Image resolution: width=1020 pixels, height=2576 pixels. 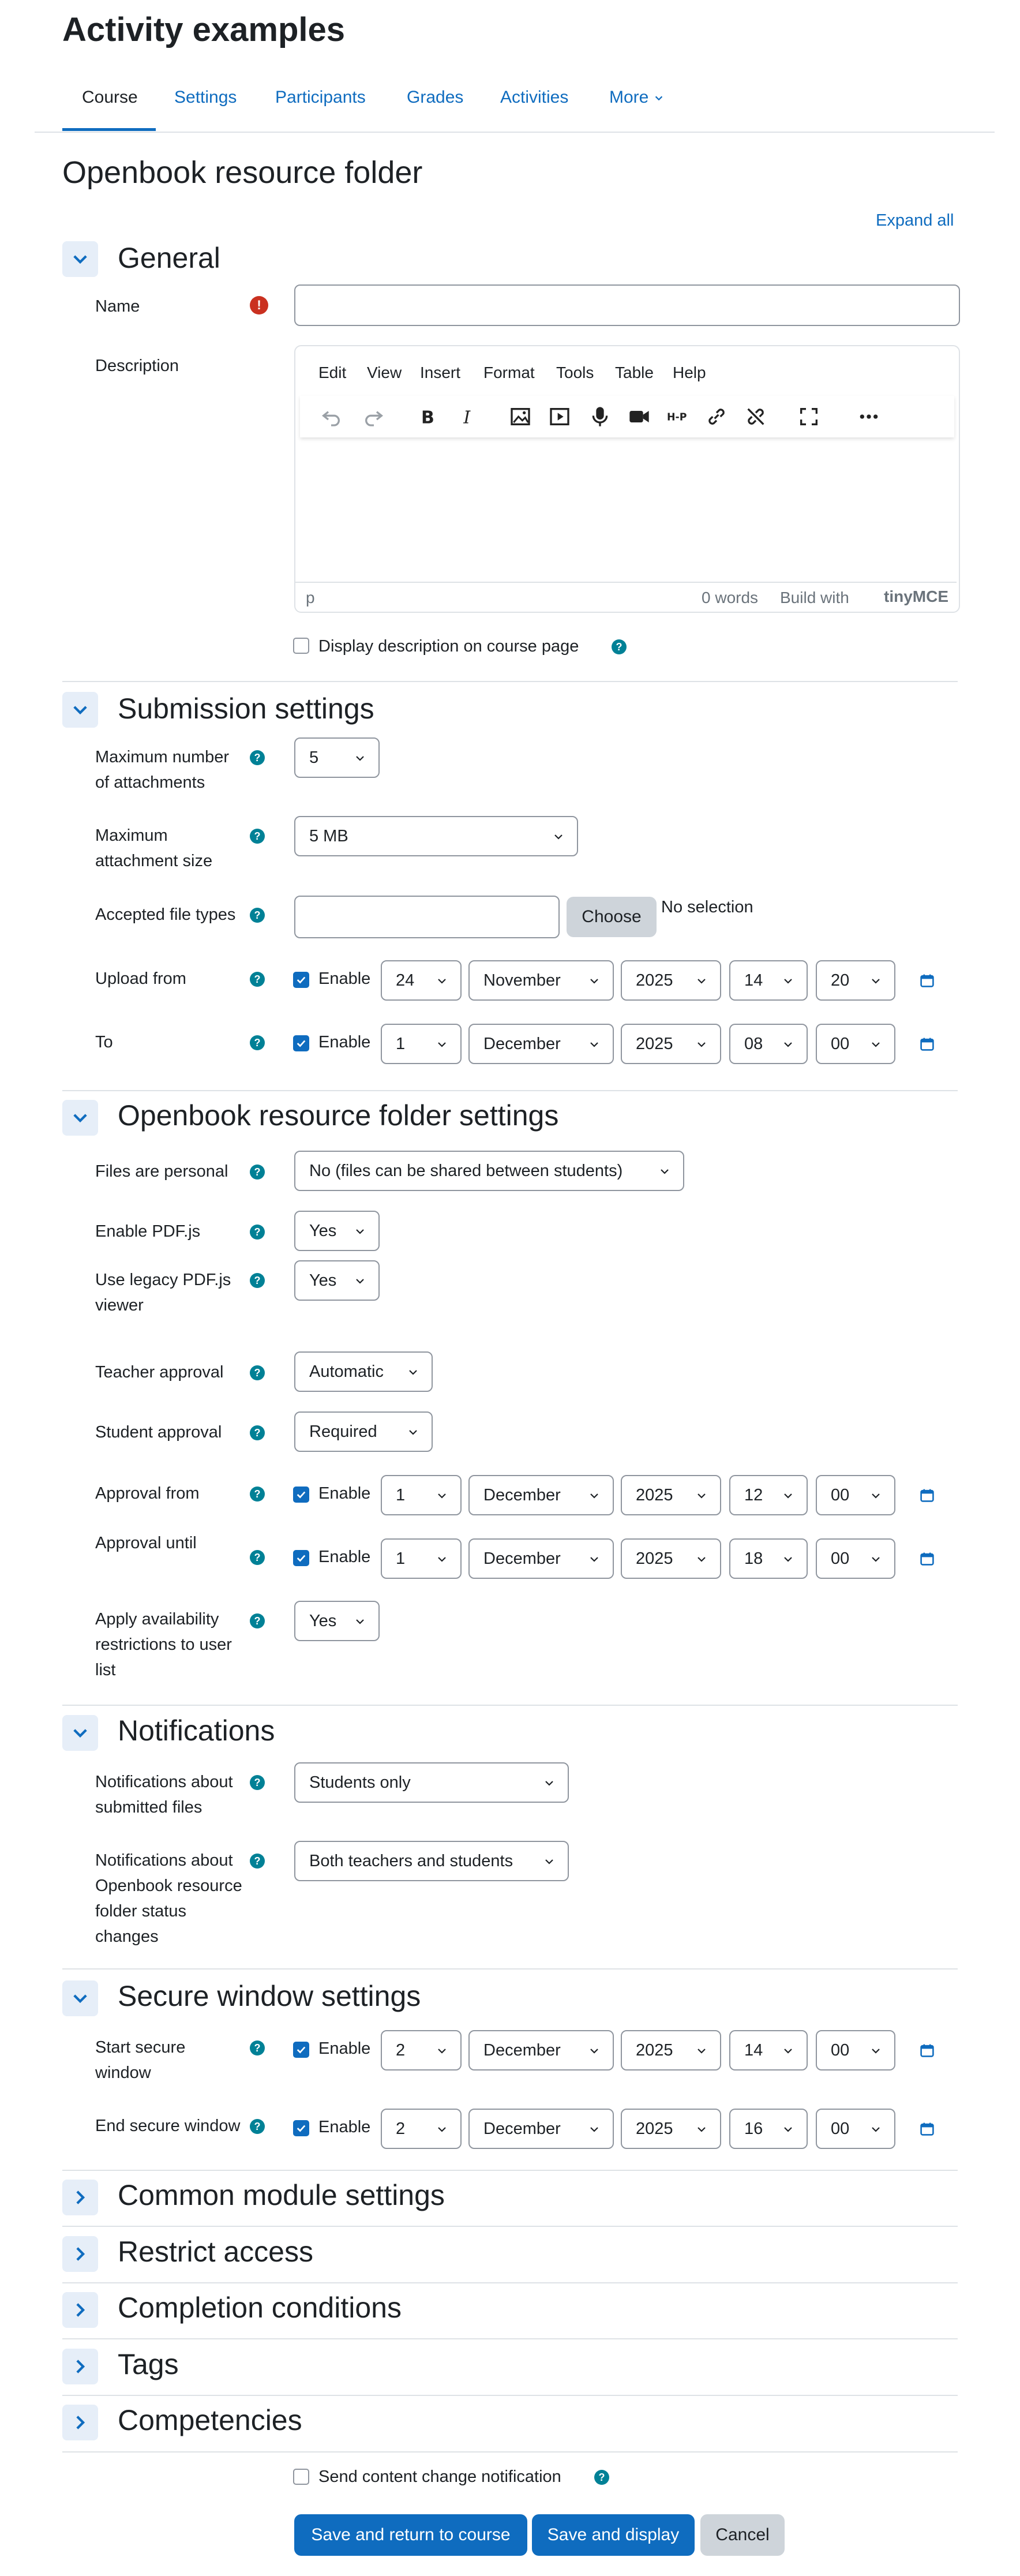 I want to click on common-module-toggle, so click(x=80, y=2197).